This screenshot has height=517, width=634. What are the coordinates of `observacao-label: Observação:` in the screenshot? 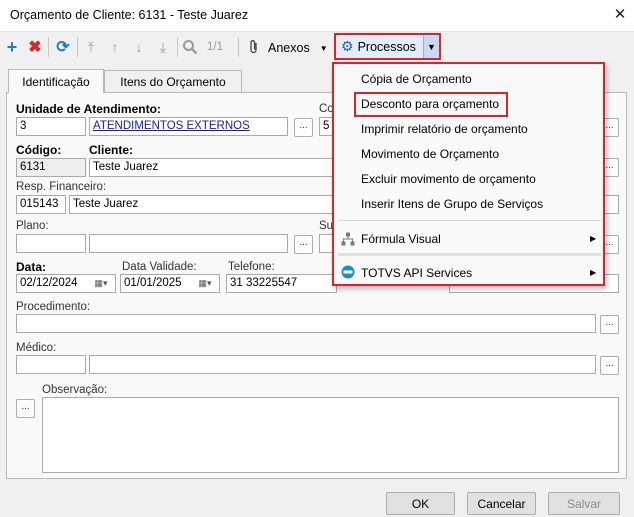 It's located at (75, 390).